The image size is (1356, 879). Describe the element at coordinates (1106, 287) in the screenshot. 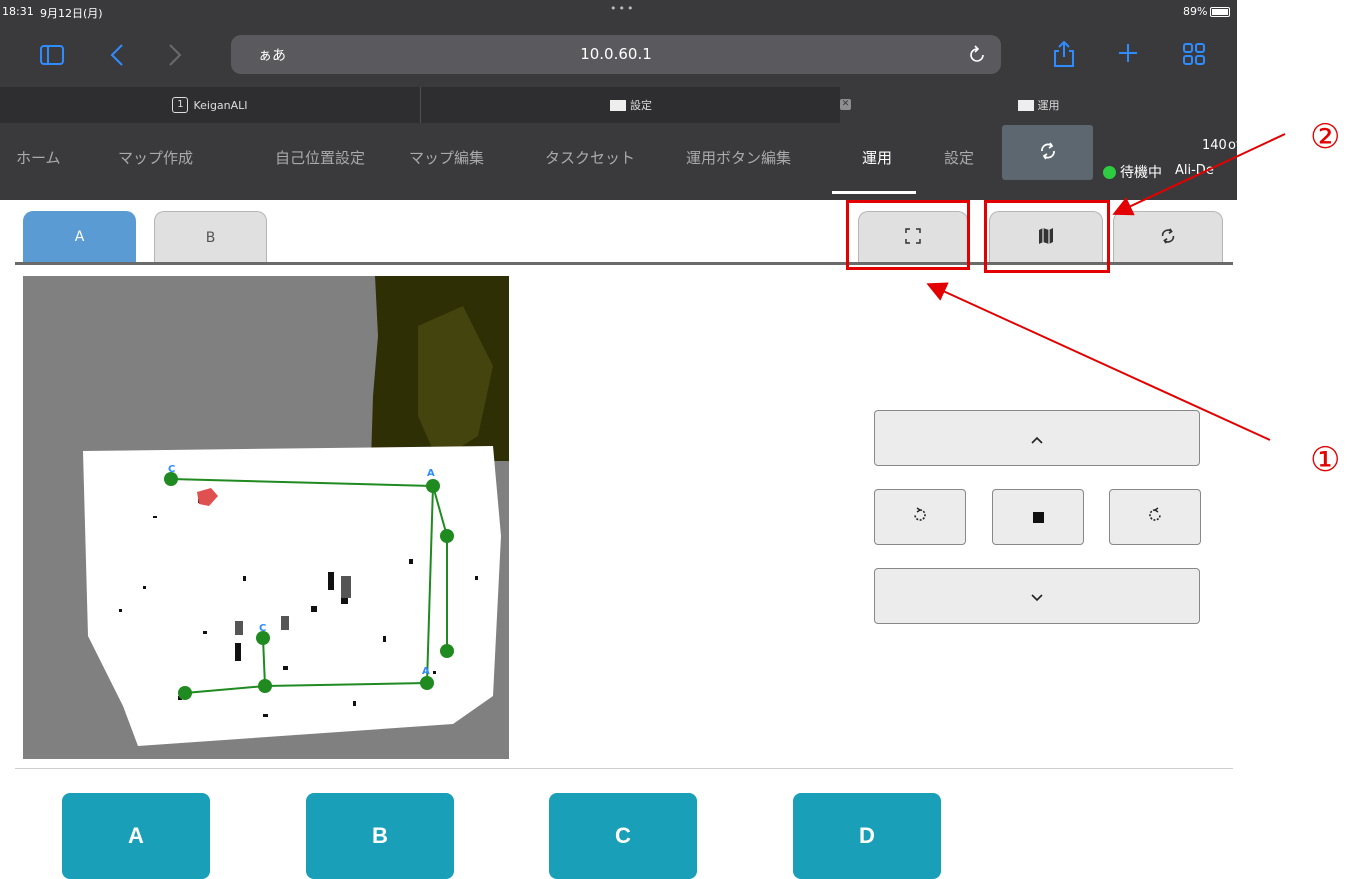

I see `annotation-arrows` at that location.